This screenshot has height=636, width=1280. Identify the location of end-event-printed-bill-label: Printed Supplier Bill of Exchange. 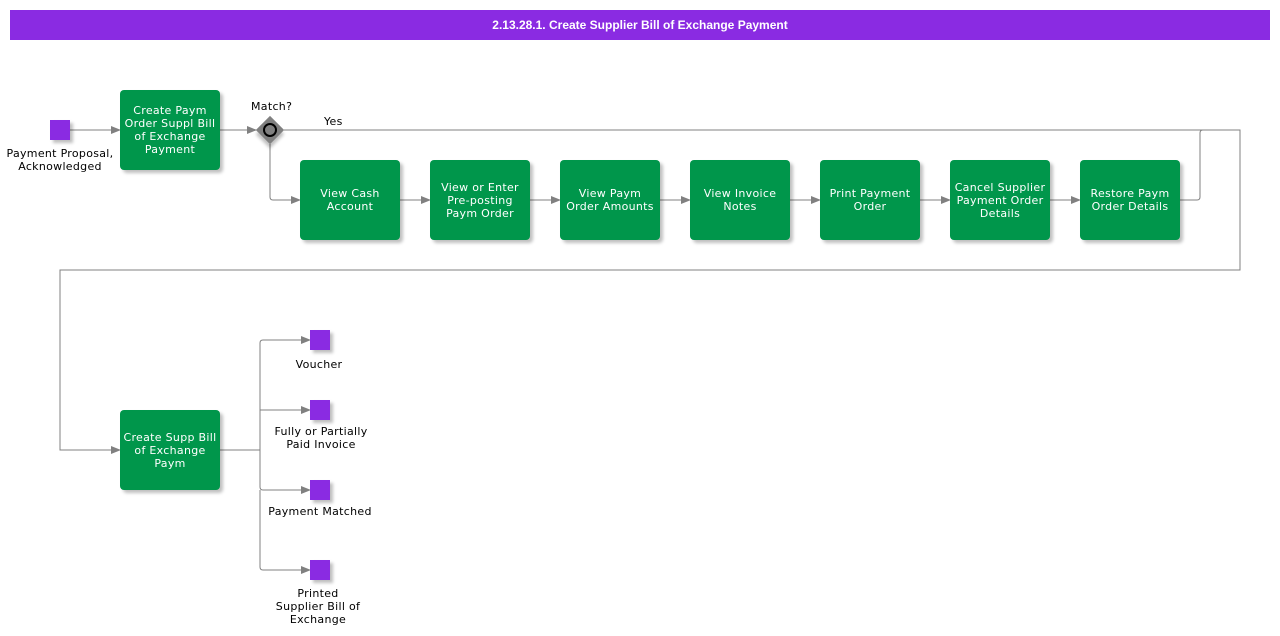
(318, 606).